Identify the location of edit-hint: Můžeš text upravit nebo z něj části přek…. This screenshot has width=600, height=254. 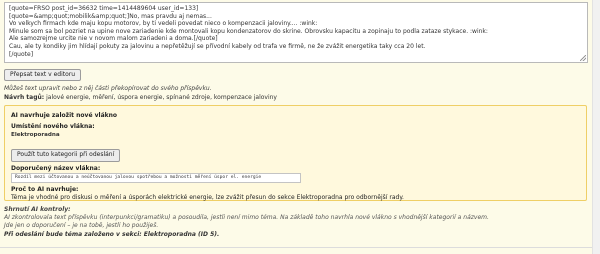
(108, 88).